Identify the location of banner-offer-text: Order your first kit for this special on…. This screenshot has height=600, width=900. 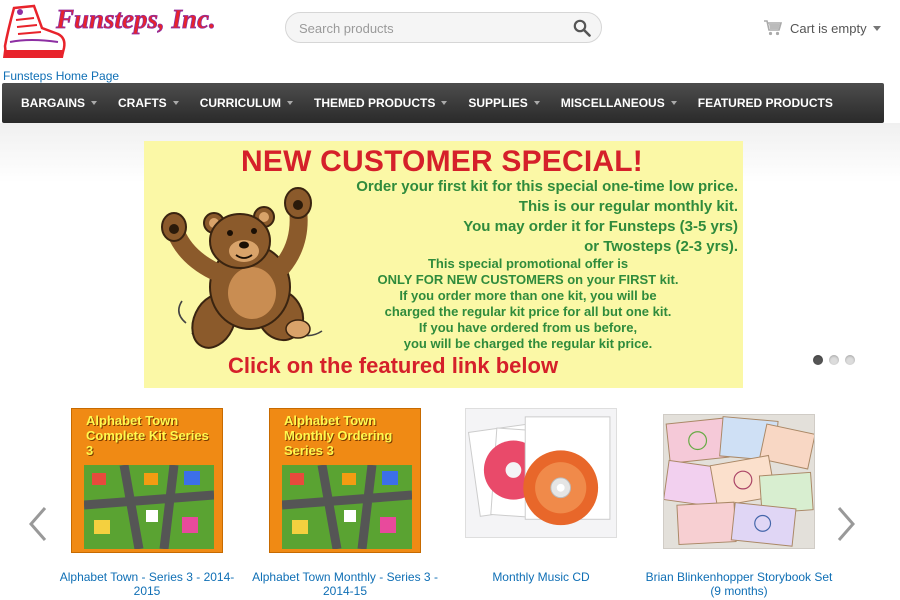
(547, 217).